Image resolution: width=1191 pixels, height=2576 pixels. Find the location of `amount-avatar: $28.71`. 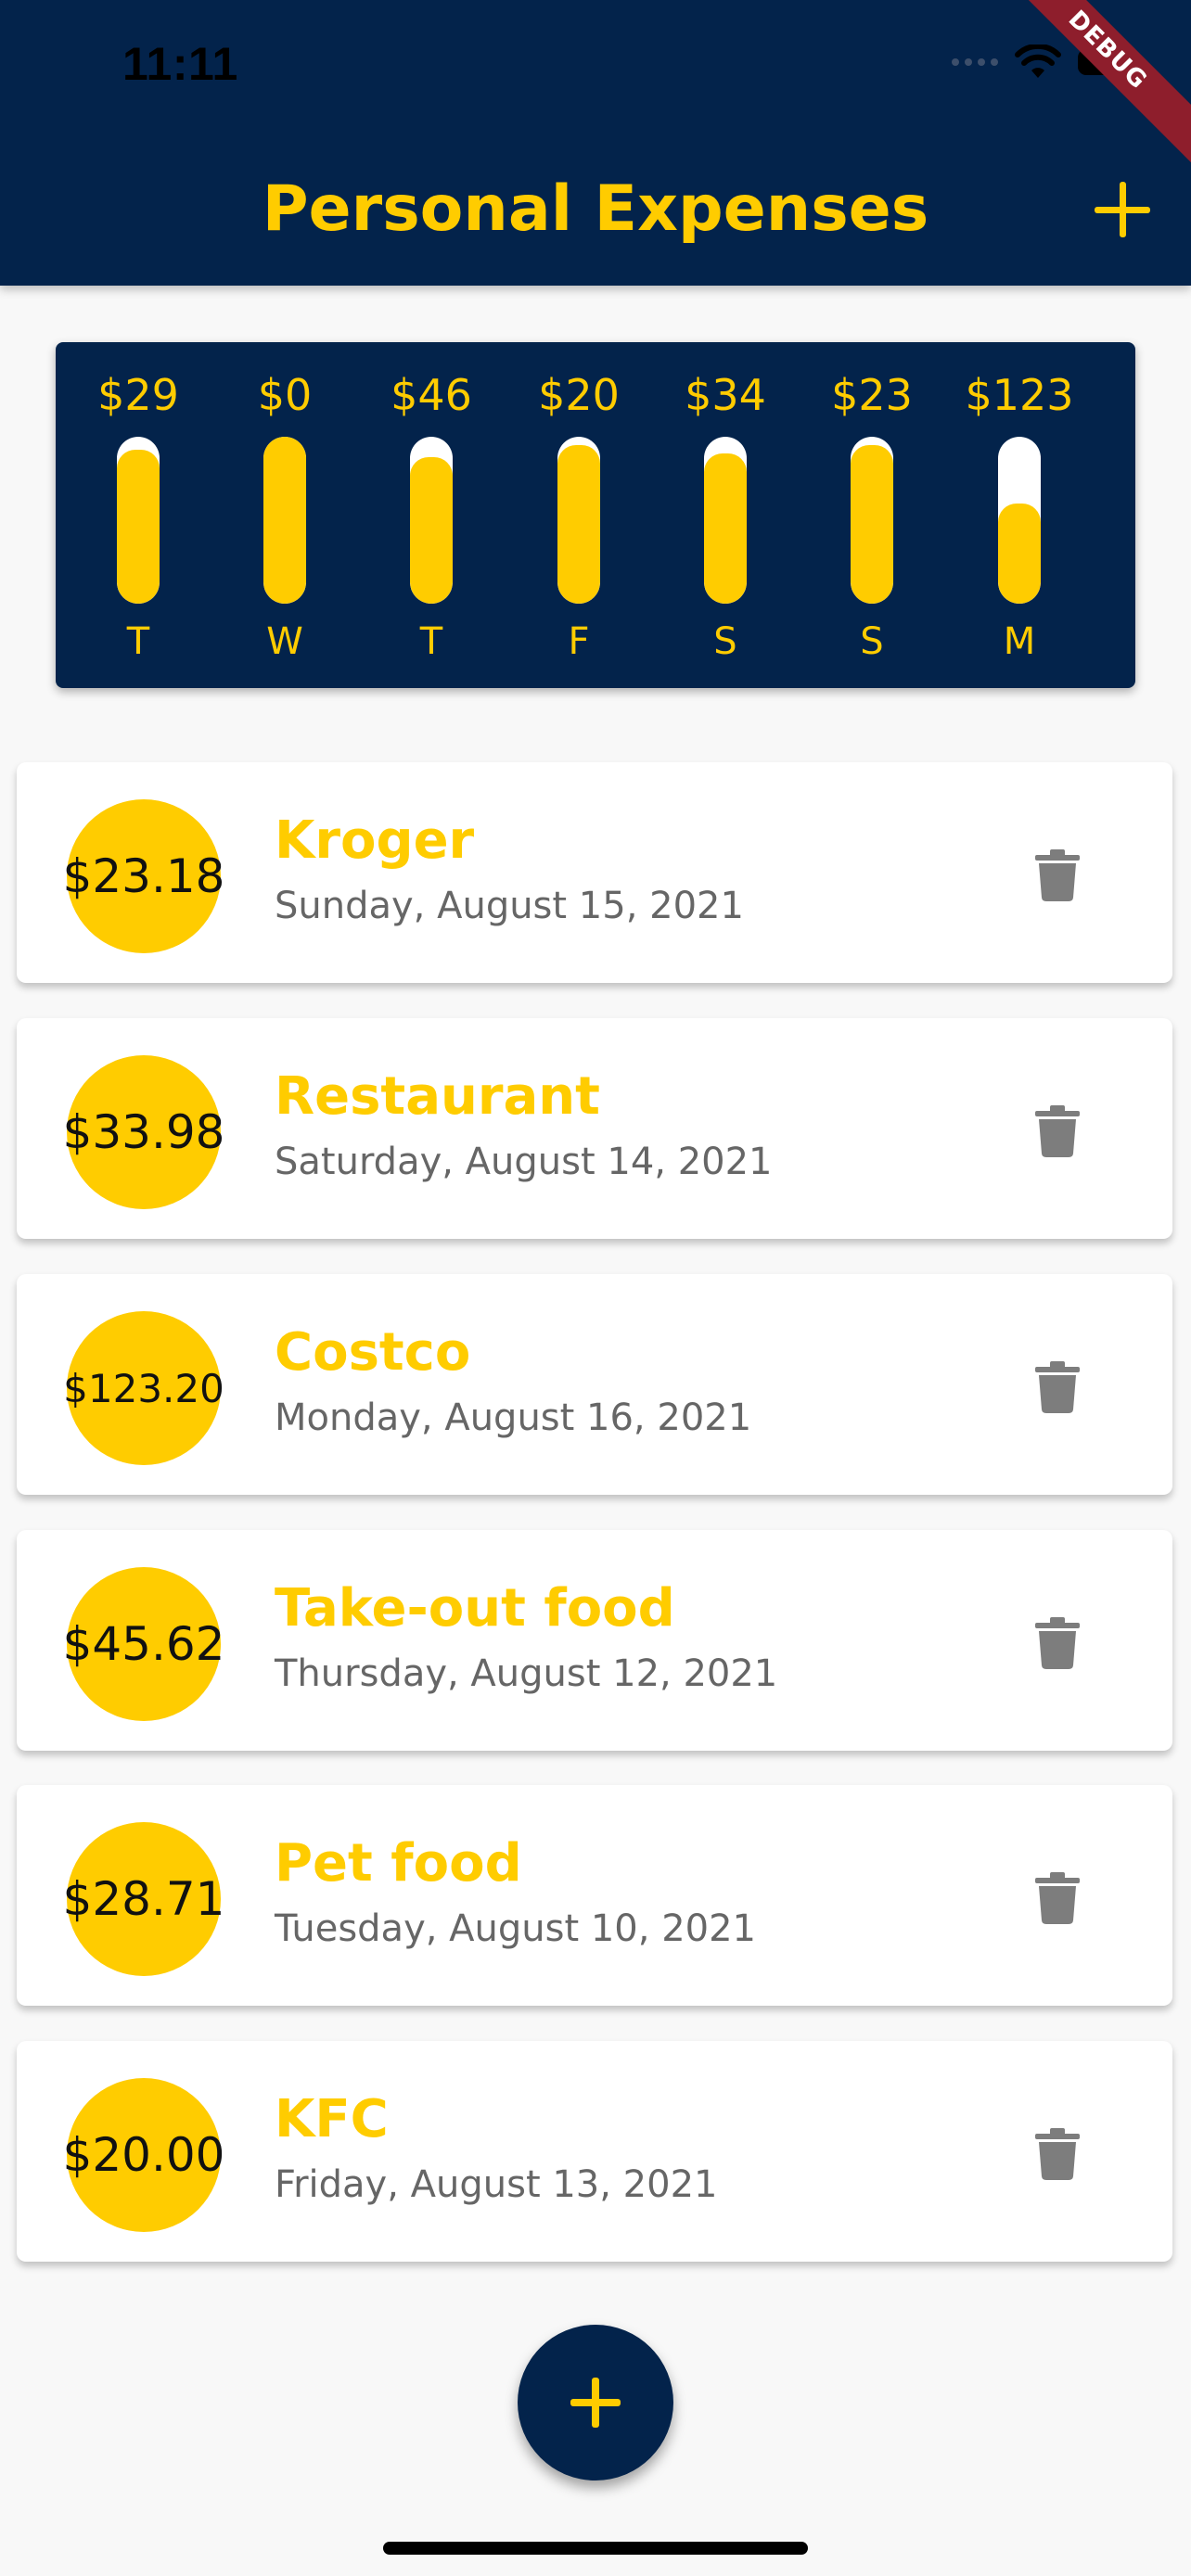

amount-avatar: $28.71 is located at coordinates (143, 1899).